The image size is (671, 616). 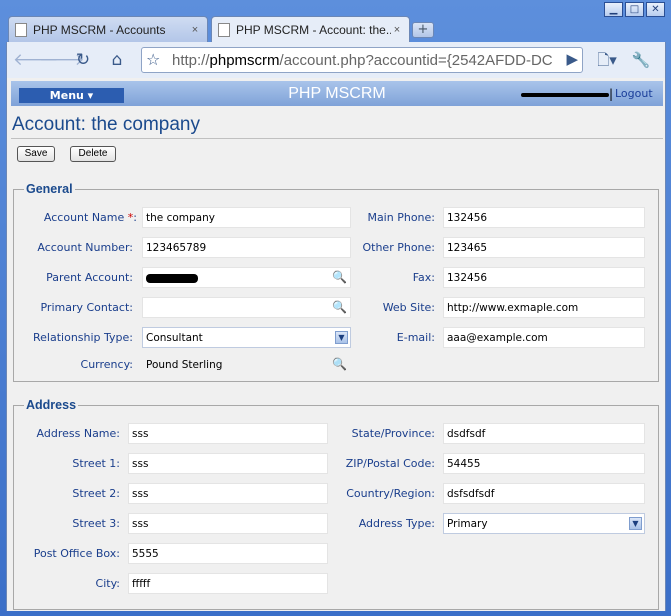 What do you see at coordinates (641, 70) in the screenshot?
I see `wrench-icon: 🔧▾` at bounding box center [641, 70].